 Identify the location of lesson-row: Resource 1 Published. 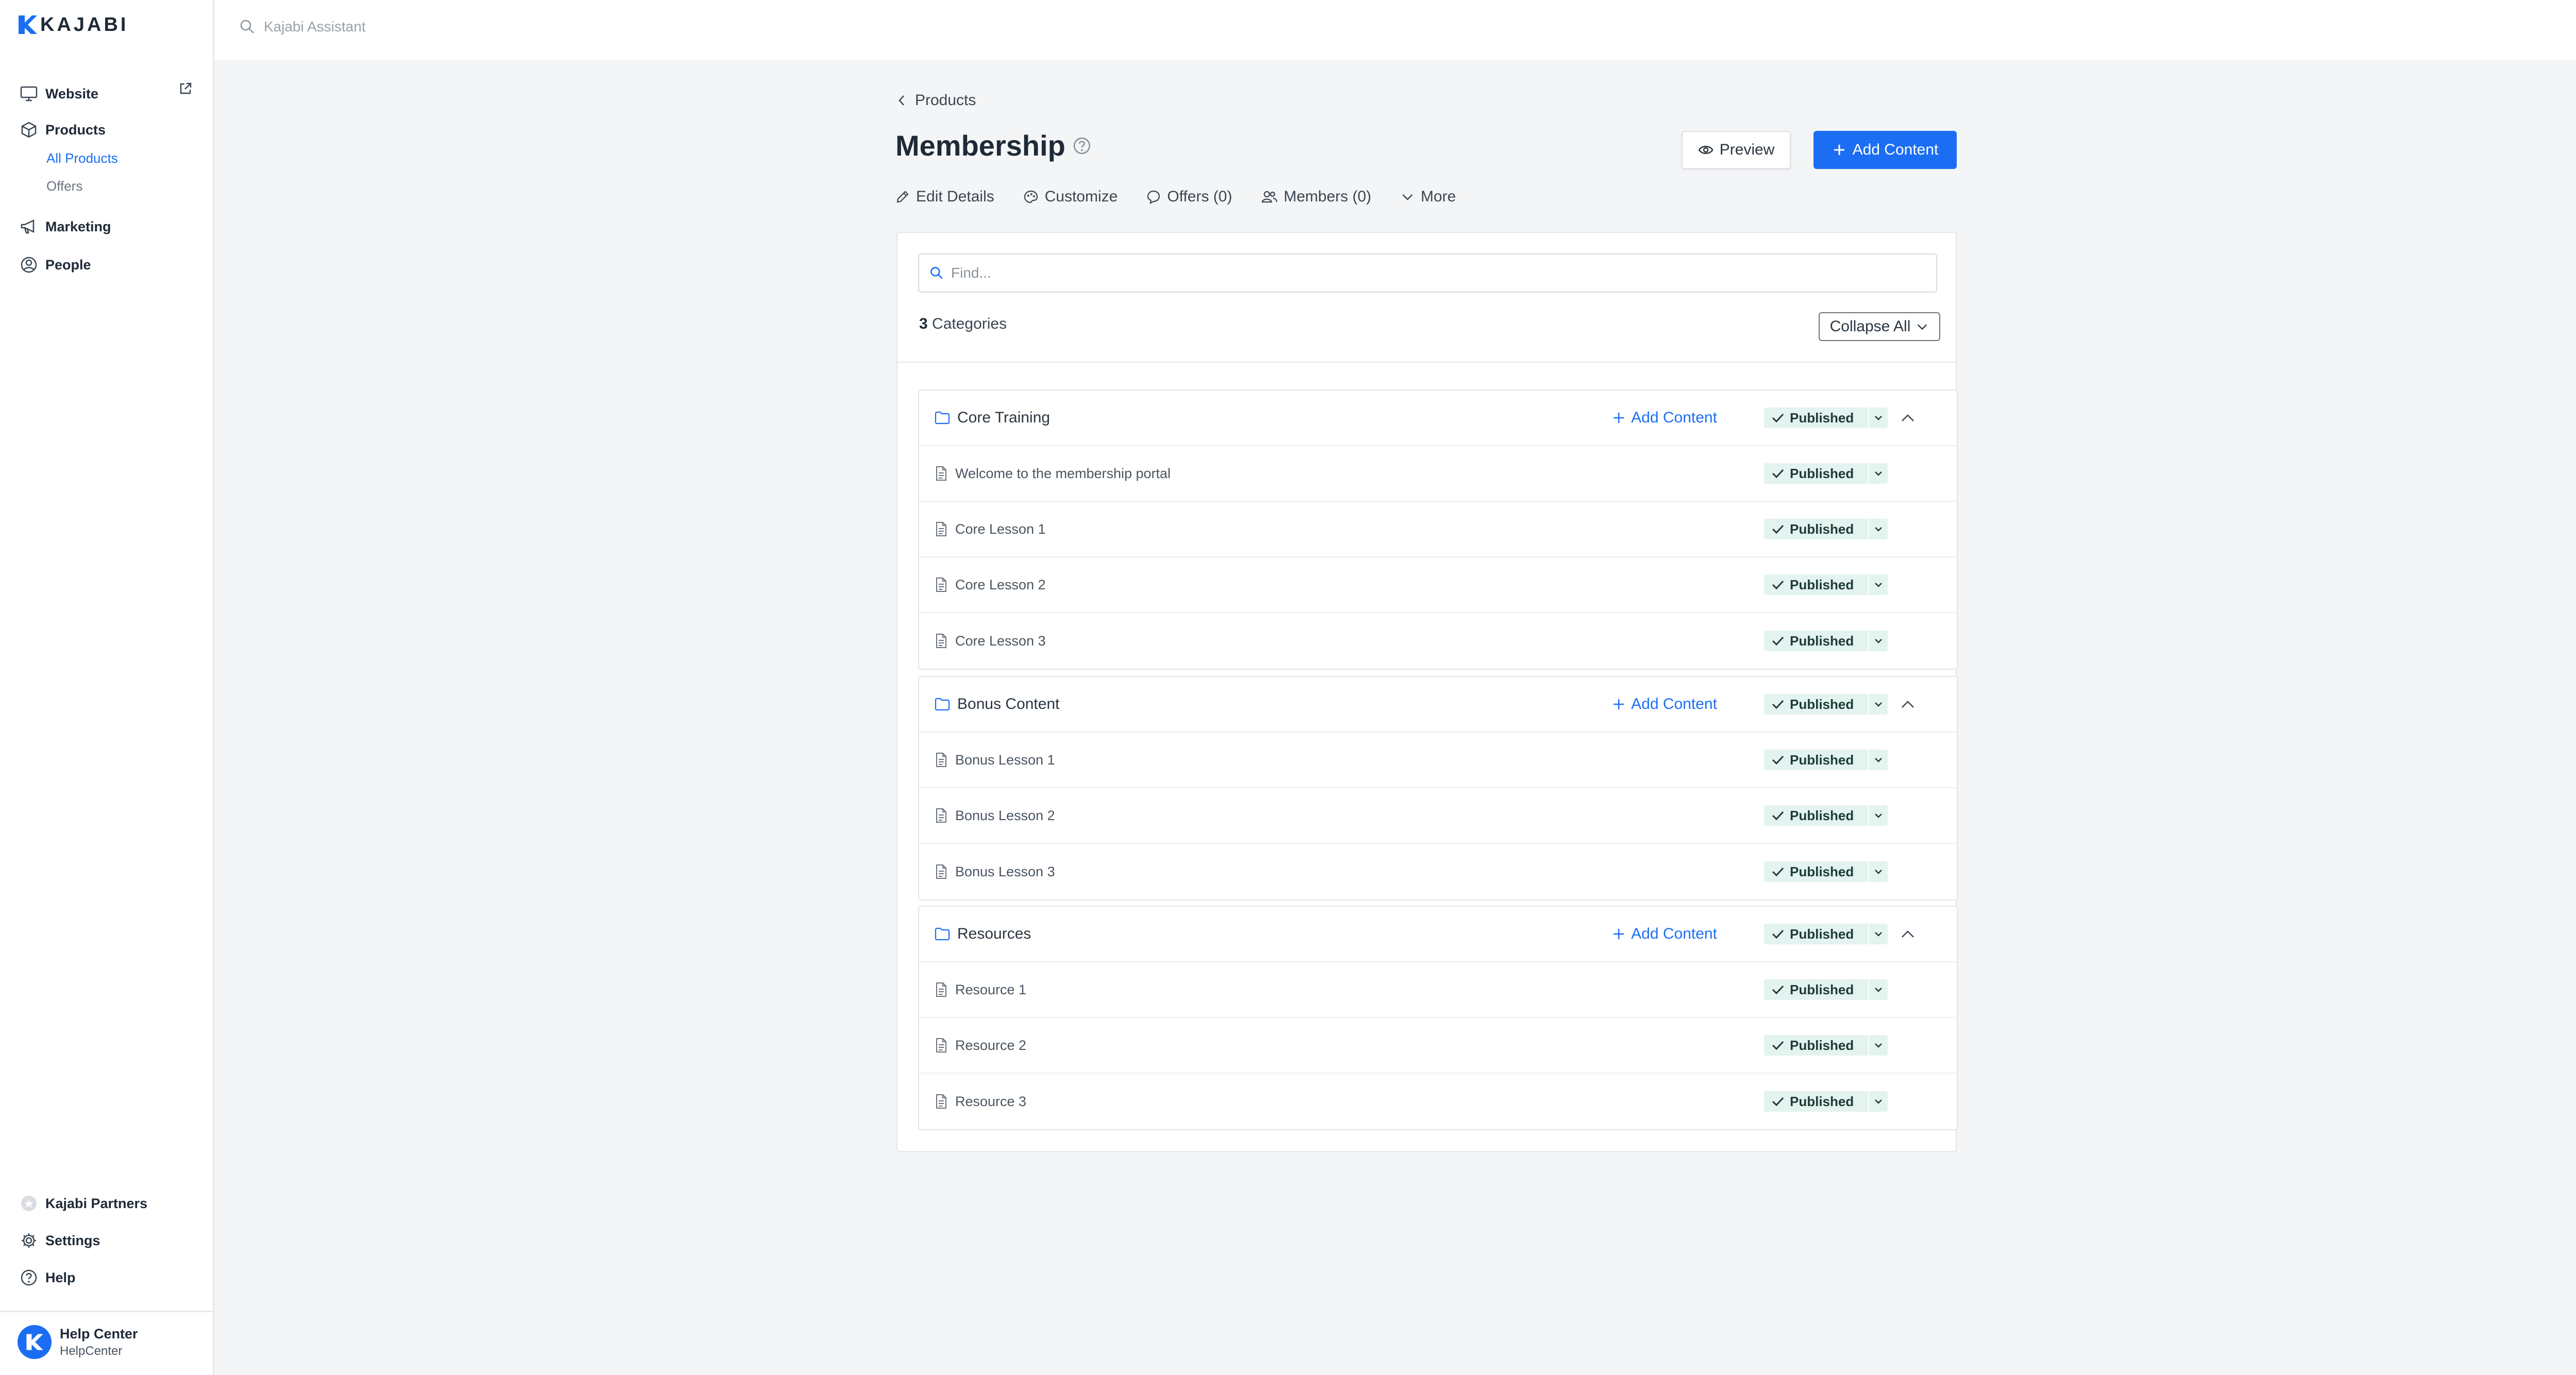
(1438, 990).